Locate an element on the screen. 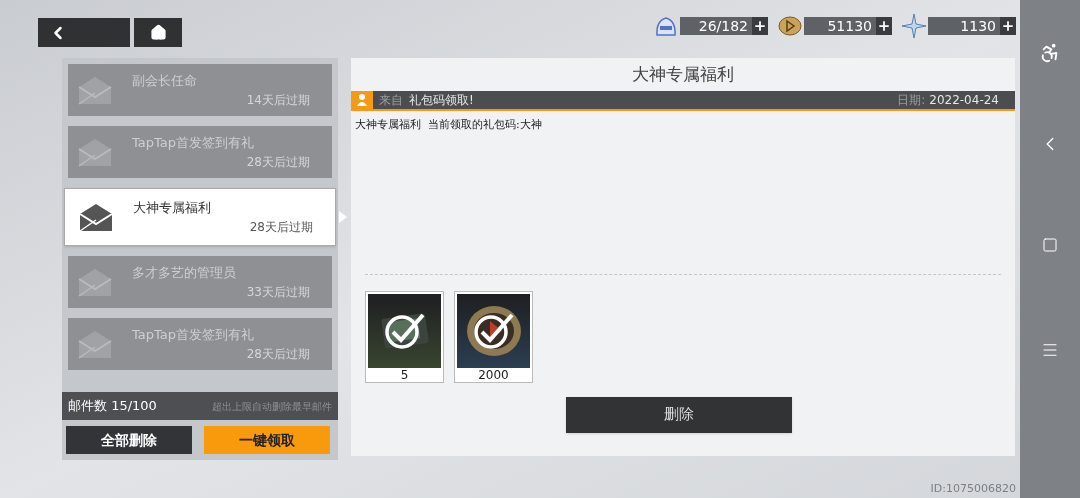 The width and height of the screenshot is (1080, 498). reward-count: 2000 is located at coordinates (493, 374).